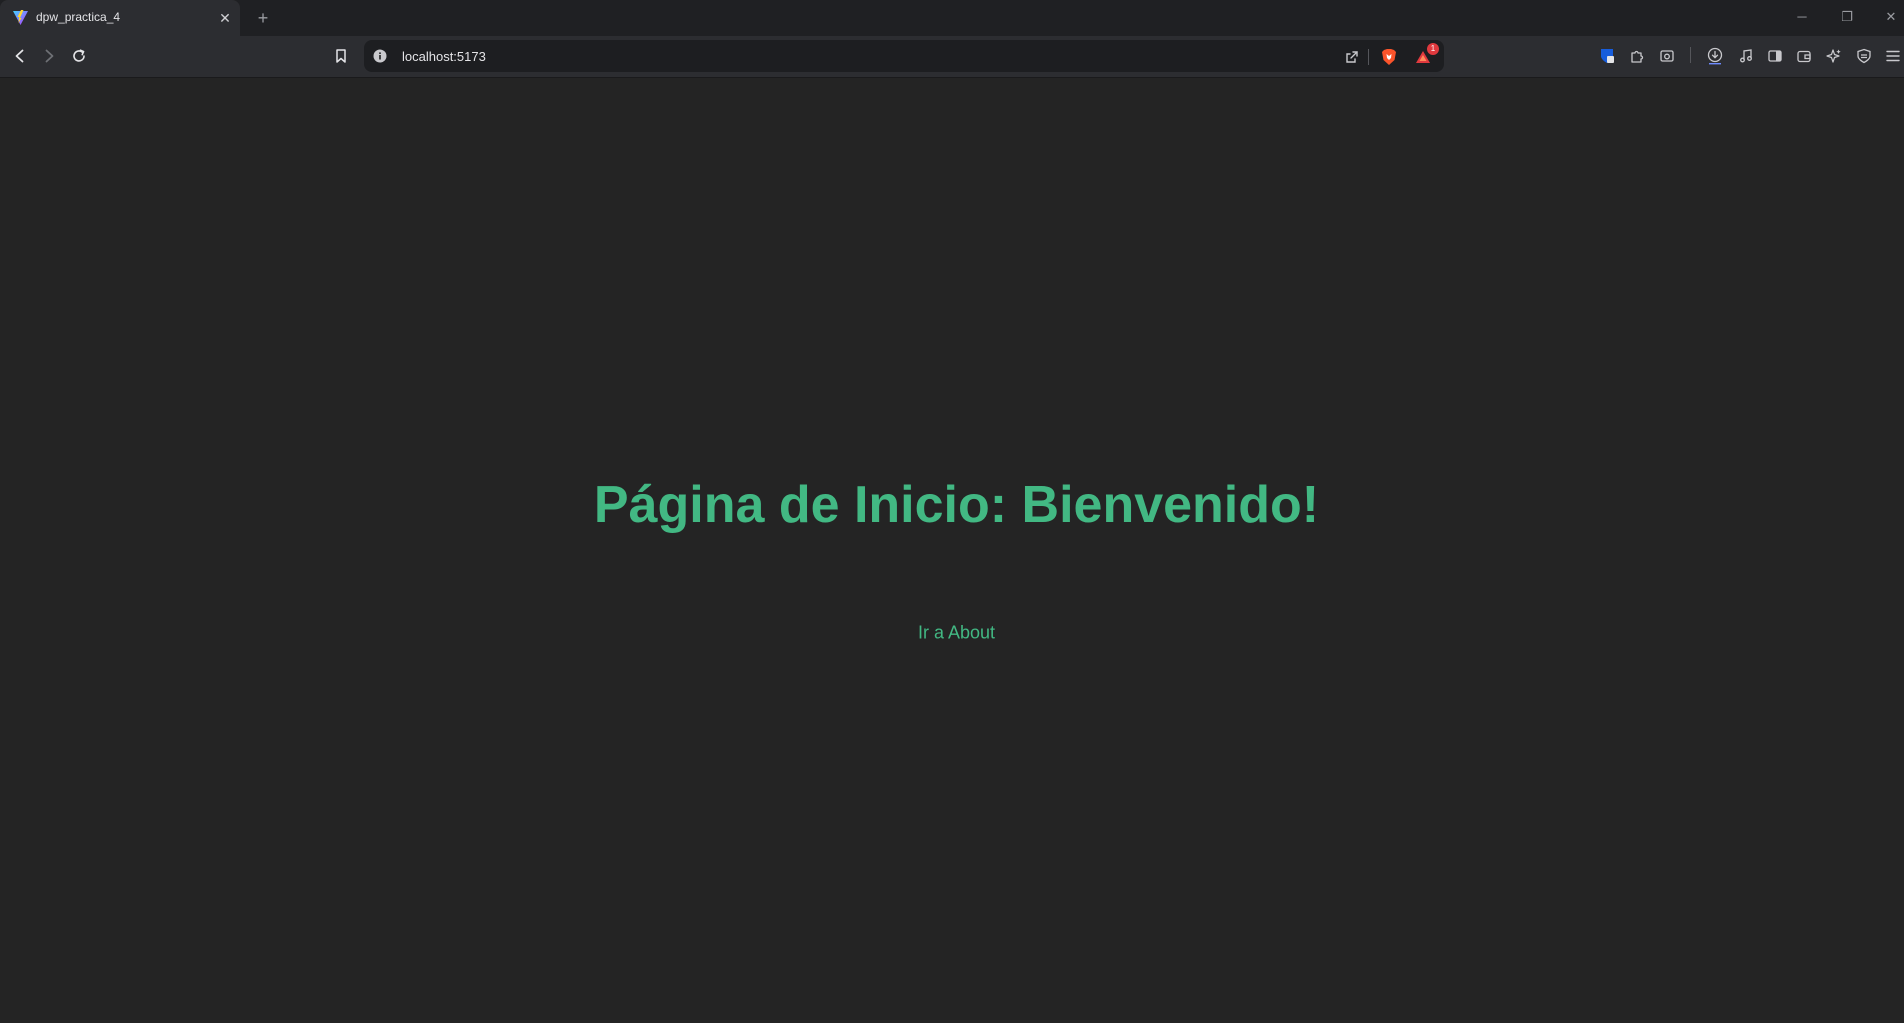  What do you see at coordinates (1864, 56) in the screenshot?
I see `vpn-icon` at bounding box center [1864, 56].